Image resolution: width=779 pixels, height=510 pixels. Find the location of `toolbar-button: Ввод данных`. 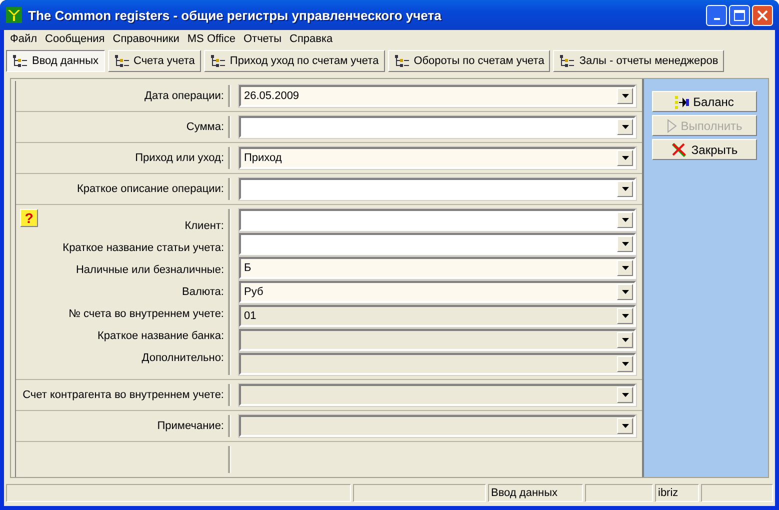

toolbar-button: Ввод данных is located at coordinates (55, 61).